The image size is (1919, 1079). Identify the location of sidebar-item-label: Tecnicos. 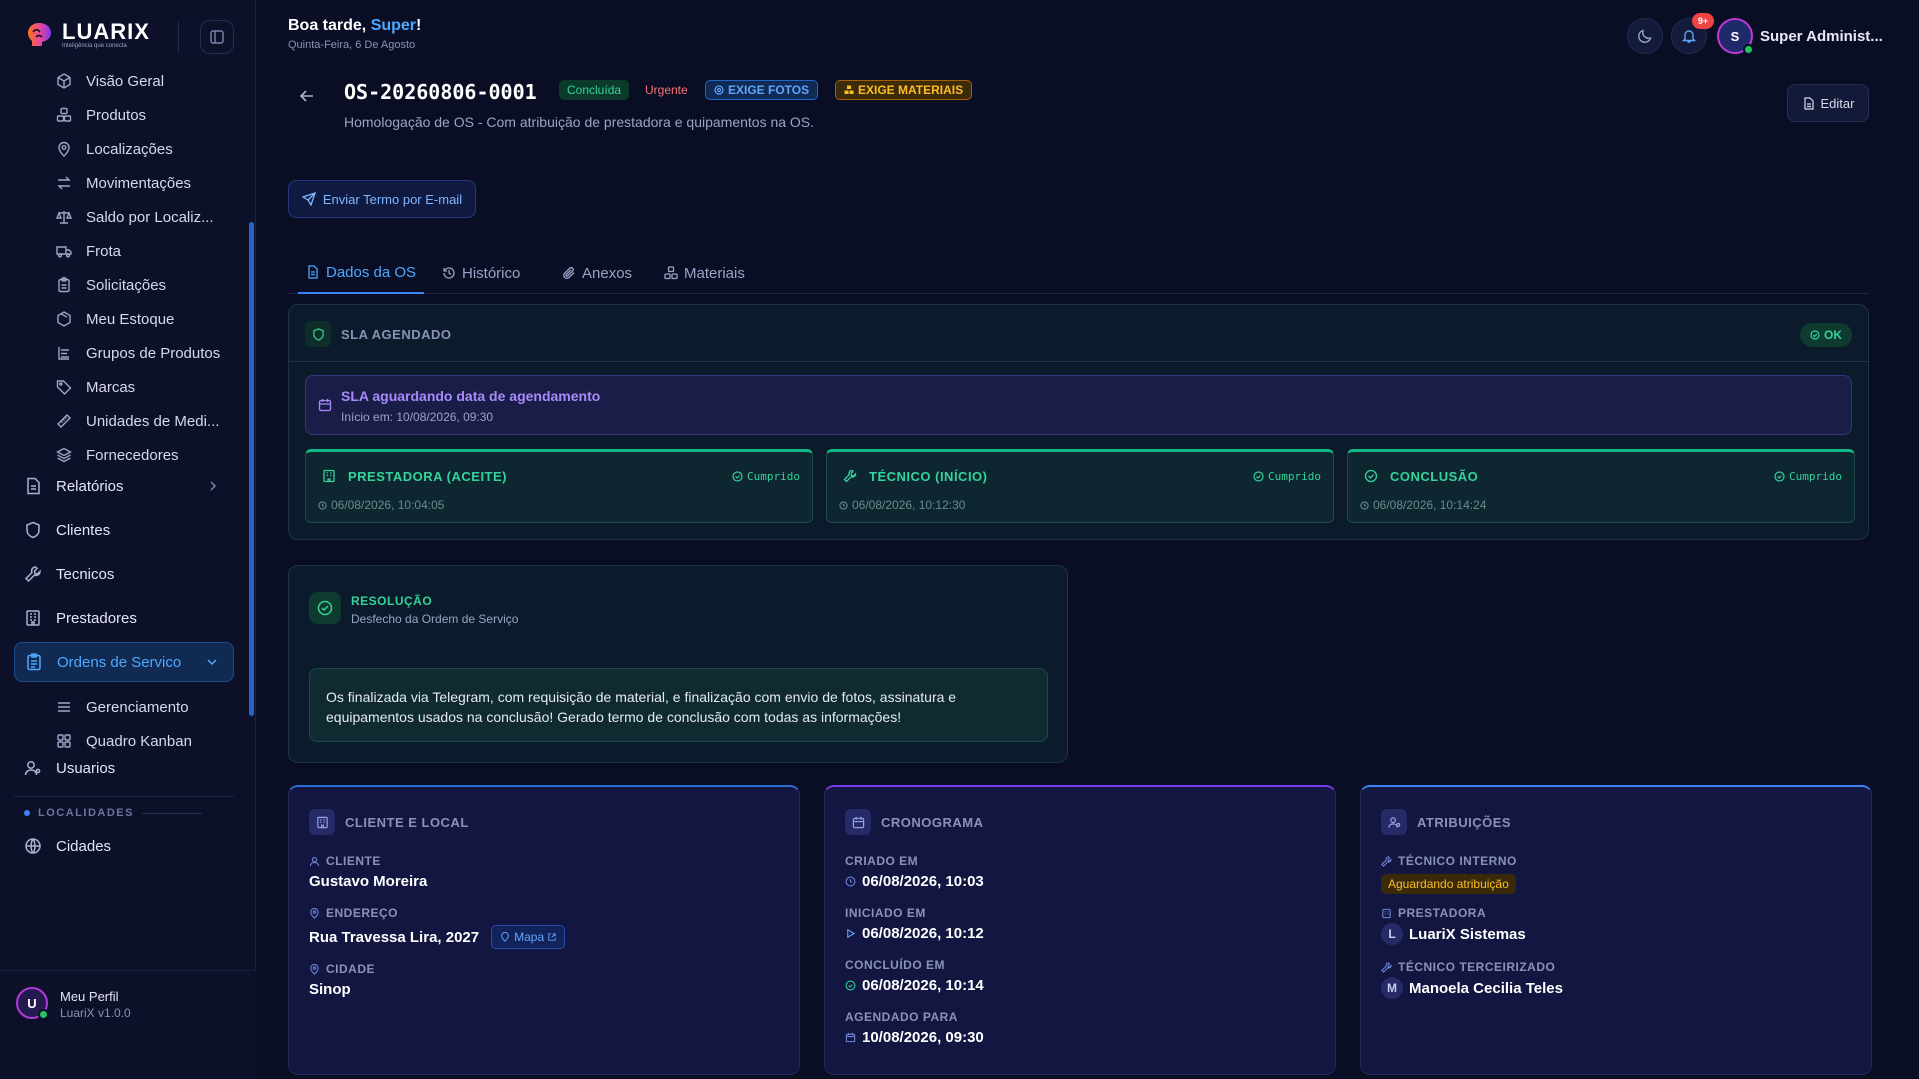
(85, 574).